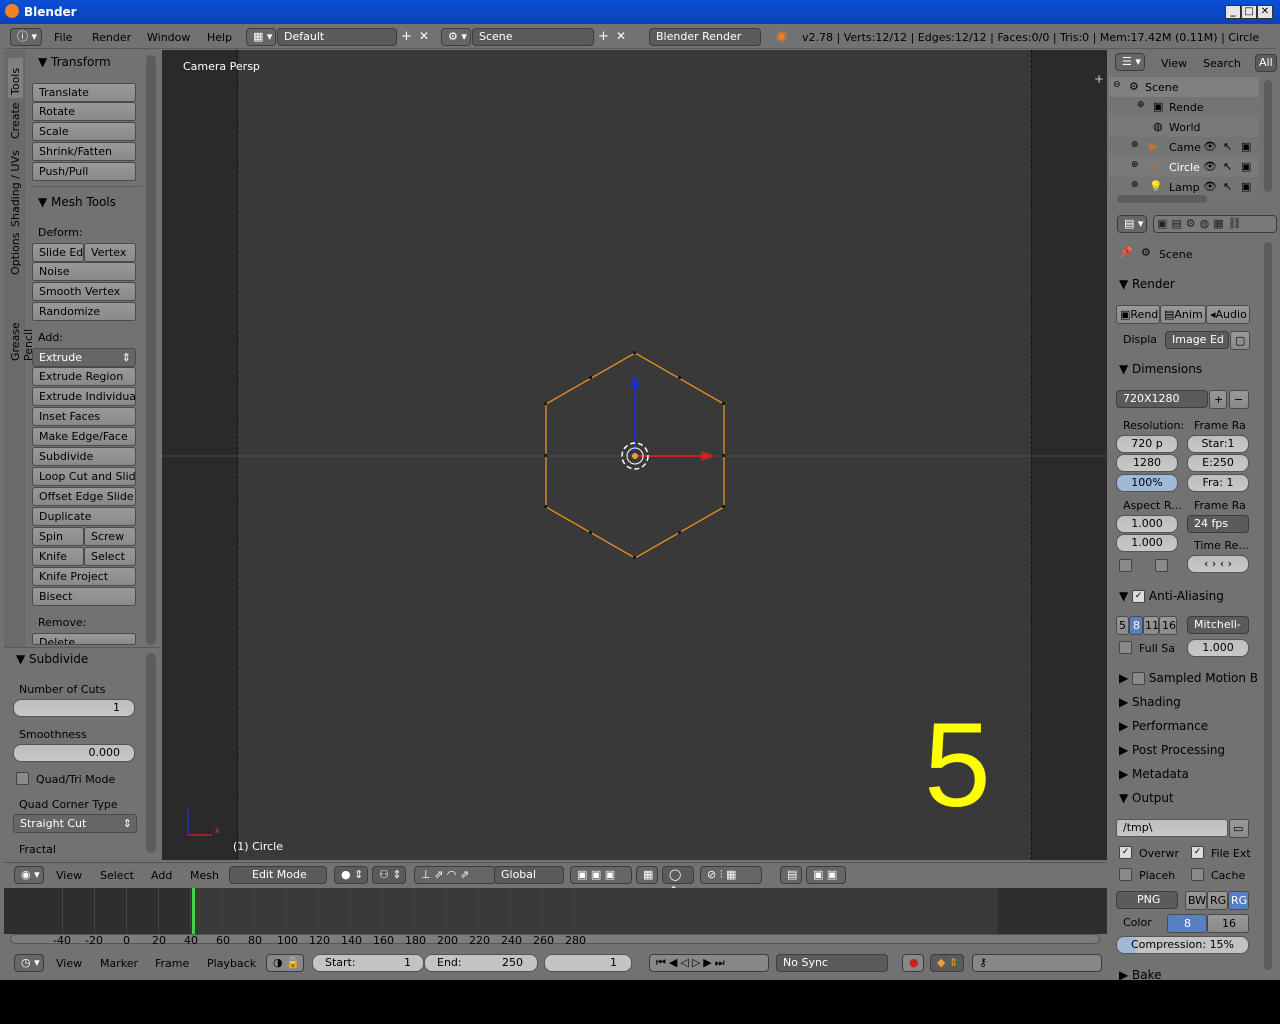  What do you see at coordinates (74, 753) in the screenshot?
I see `smoothness-field: 0.000` at bounding box center [74, 753].